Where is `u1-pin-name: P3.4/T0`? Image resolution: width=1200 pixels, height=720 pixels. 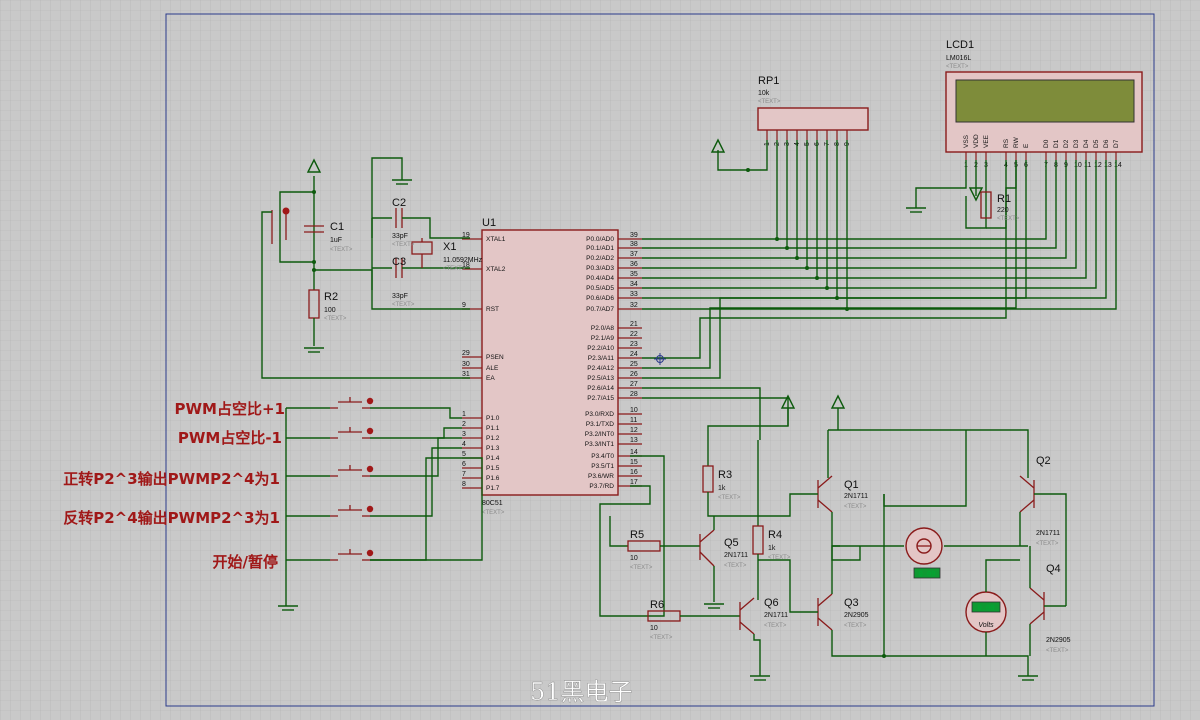
u1-pin-name: P3.4/T0 is located at coordinates (602, 456).